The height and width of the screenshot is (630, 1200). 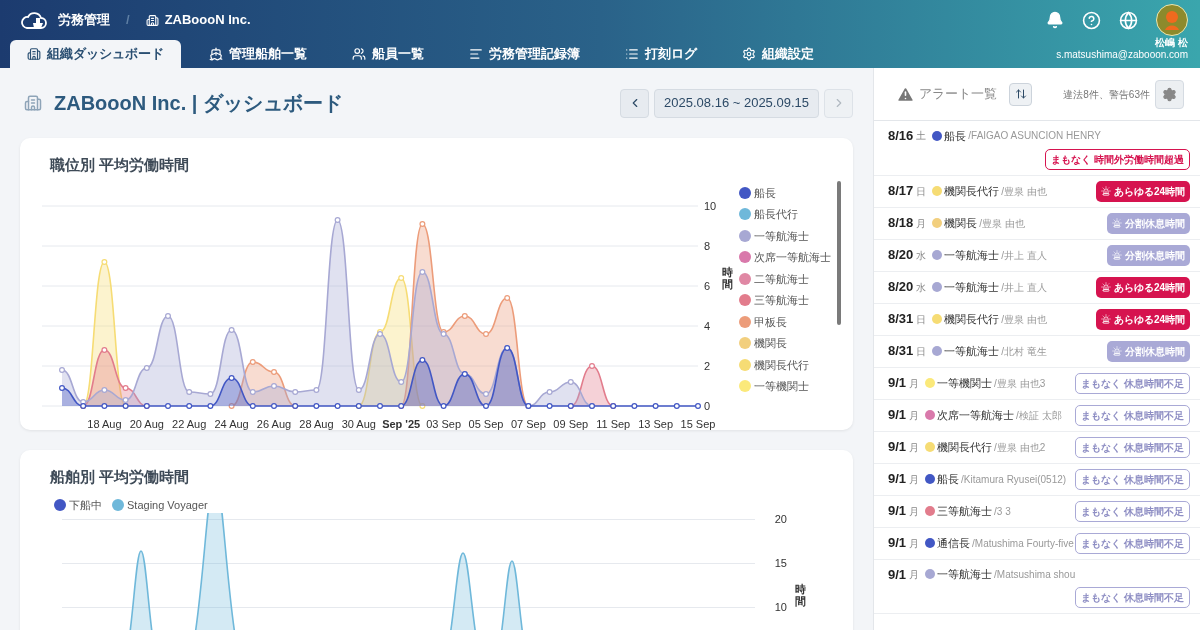 I want to click on axis-tick-label: 20, so click(x=780, y=519).